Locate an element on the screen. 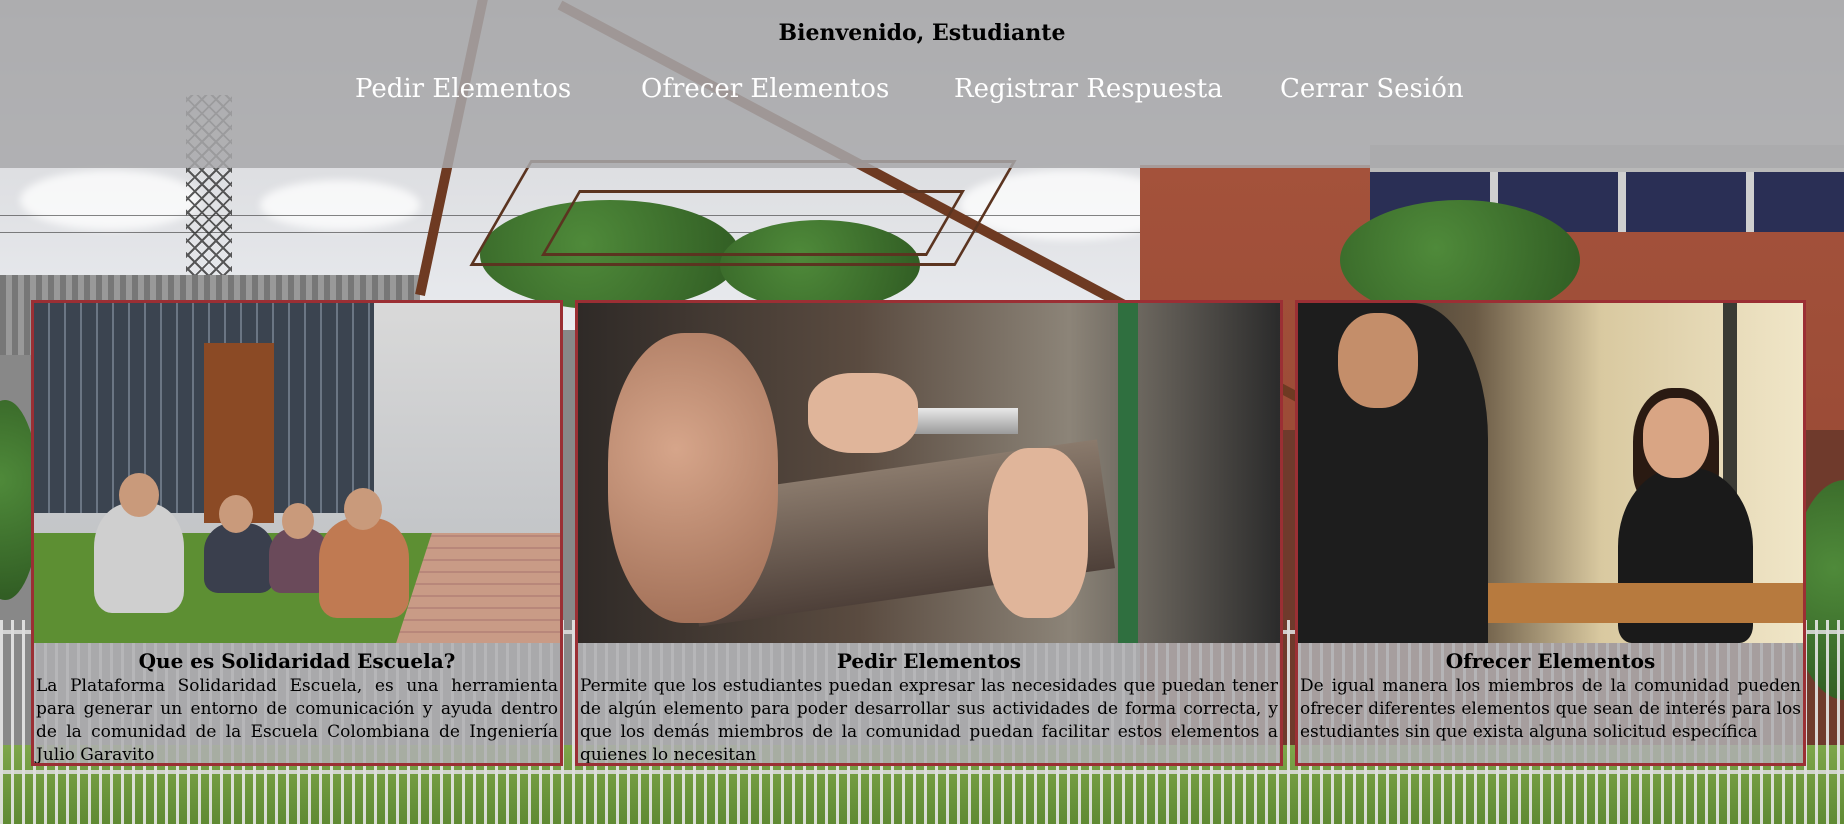 The height and width of the screenshot is (824, 1844). campus-students-photo is located at coordinates (297, 473).